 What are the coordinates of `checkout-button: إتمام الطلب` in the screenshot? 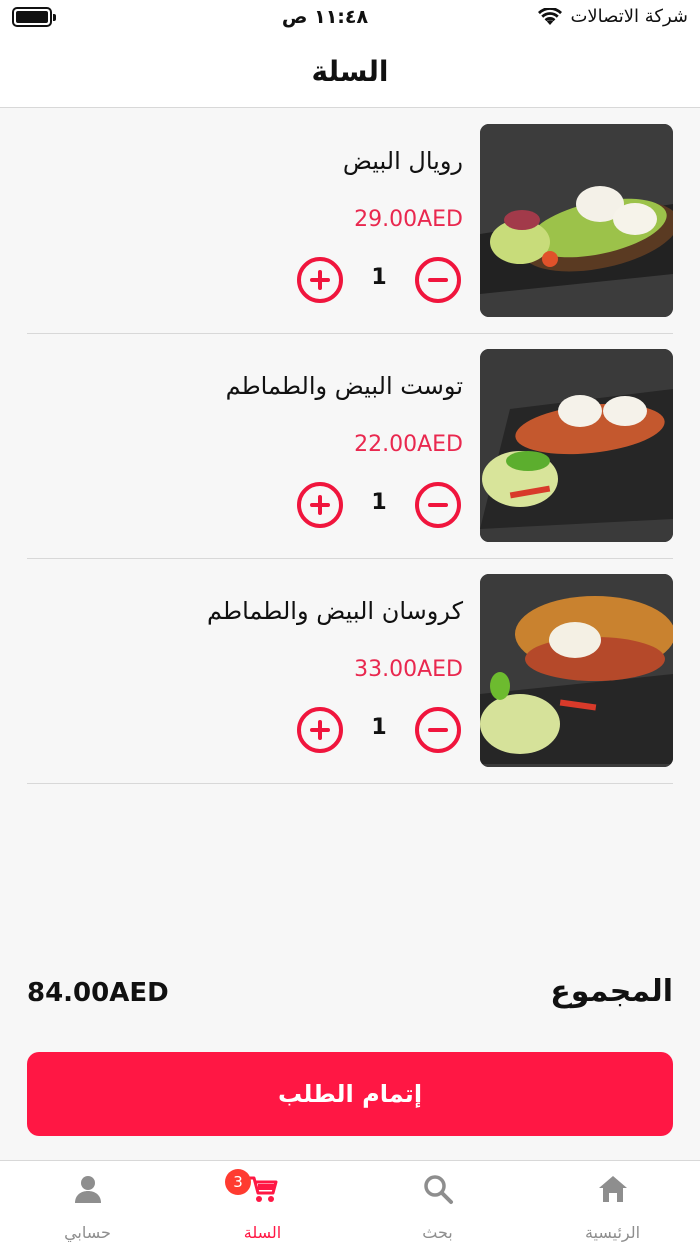 It's located at (350, 1094).